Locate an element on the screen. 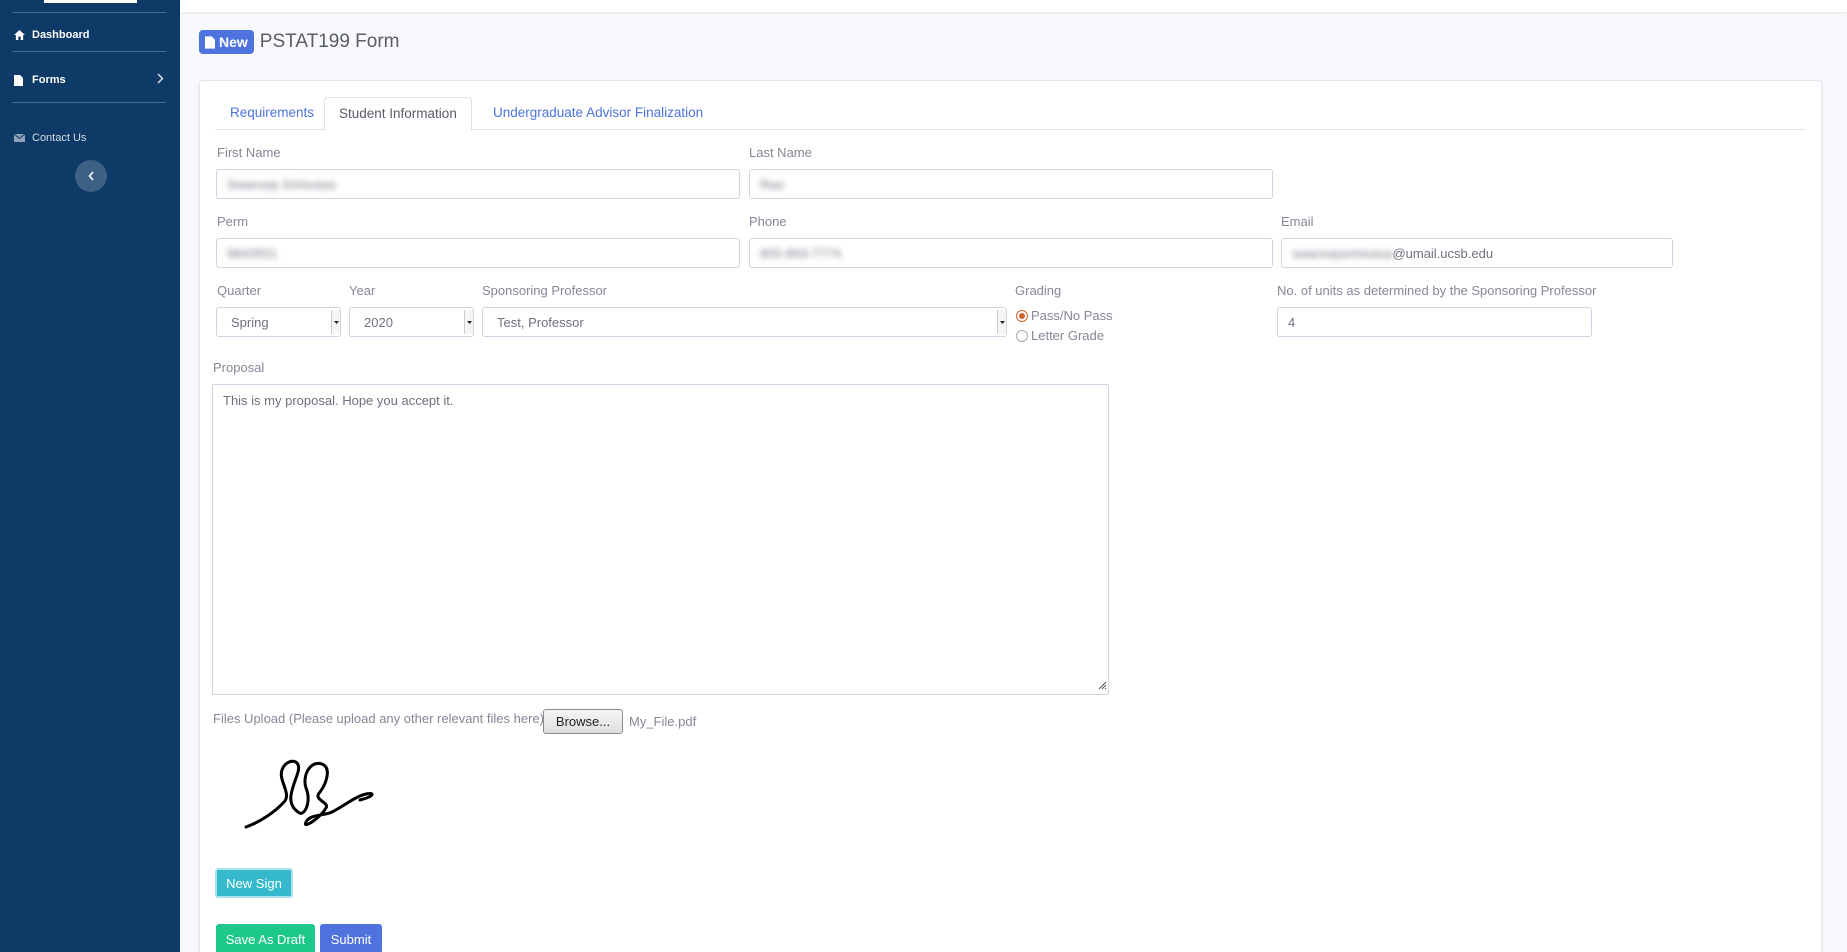  sidebar-item-label: Contact Us is located at coordinates (59, 138).